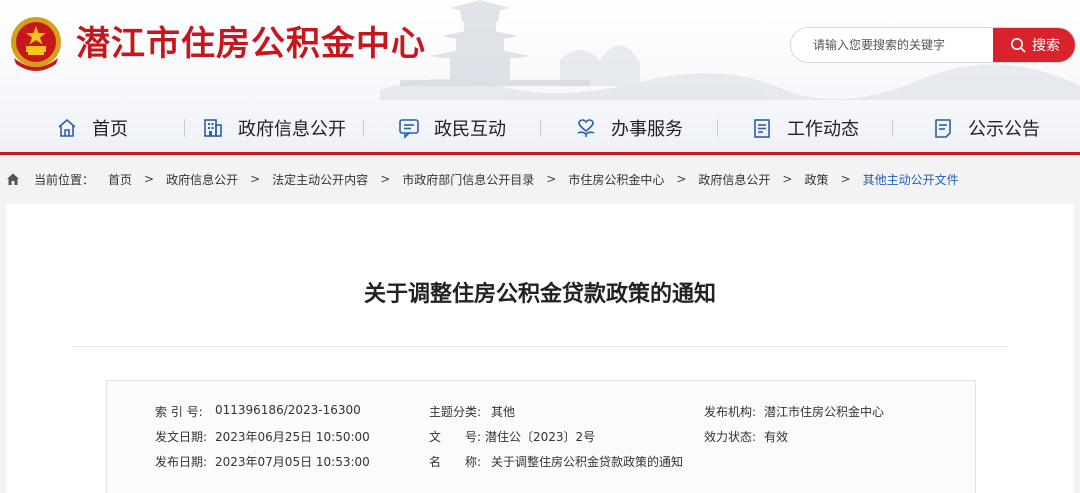  What do you see at coordinates (292, 129) in the screenshot?
I see `nav-item-label: 政府信息公开` at bounding box center [292, 129].